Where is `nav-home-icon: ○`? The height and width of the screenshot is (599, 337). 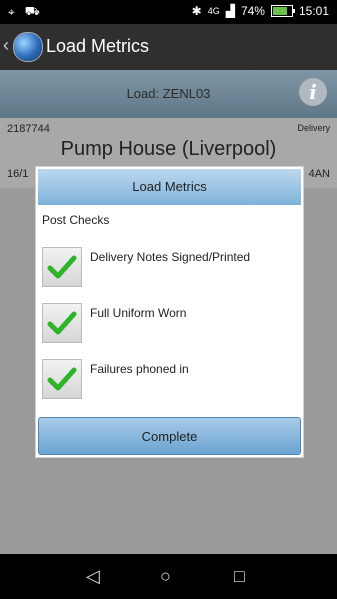 nav-home-icon: ○ is located at coordinates (165, 576).